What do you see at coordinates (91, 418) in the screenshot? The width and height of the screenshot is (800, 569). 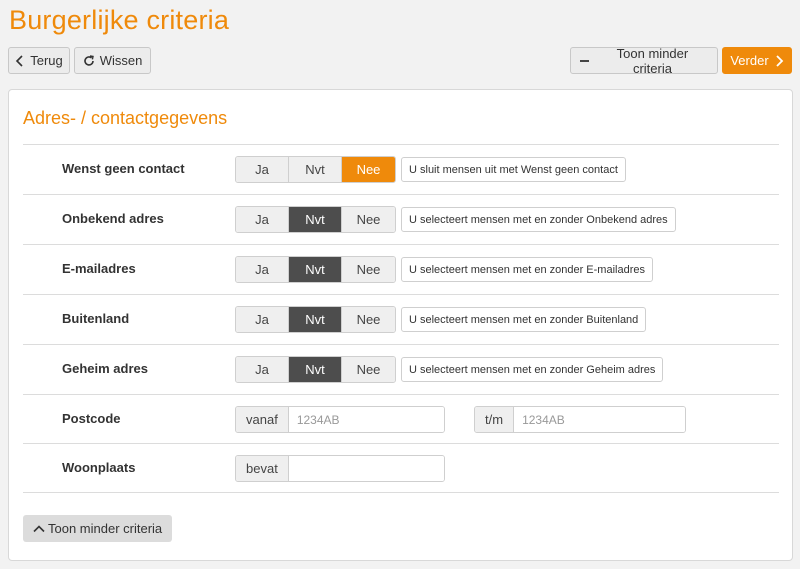 I see `postcode-label: Postcode` at bounding box center [91, 418].